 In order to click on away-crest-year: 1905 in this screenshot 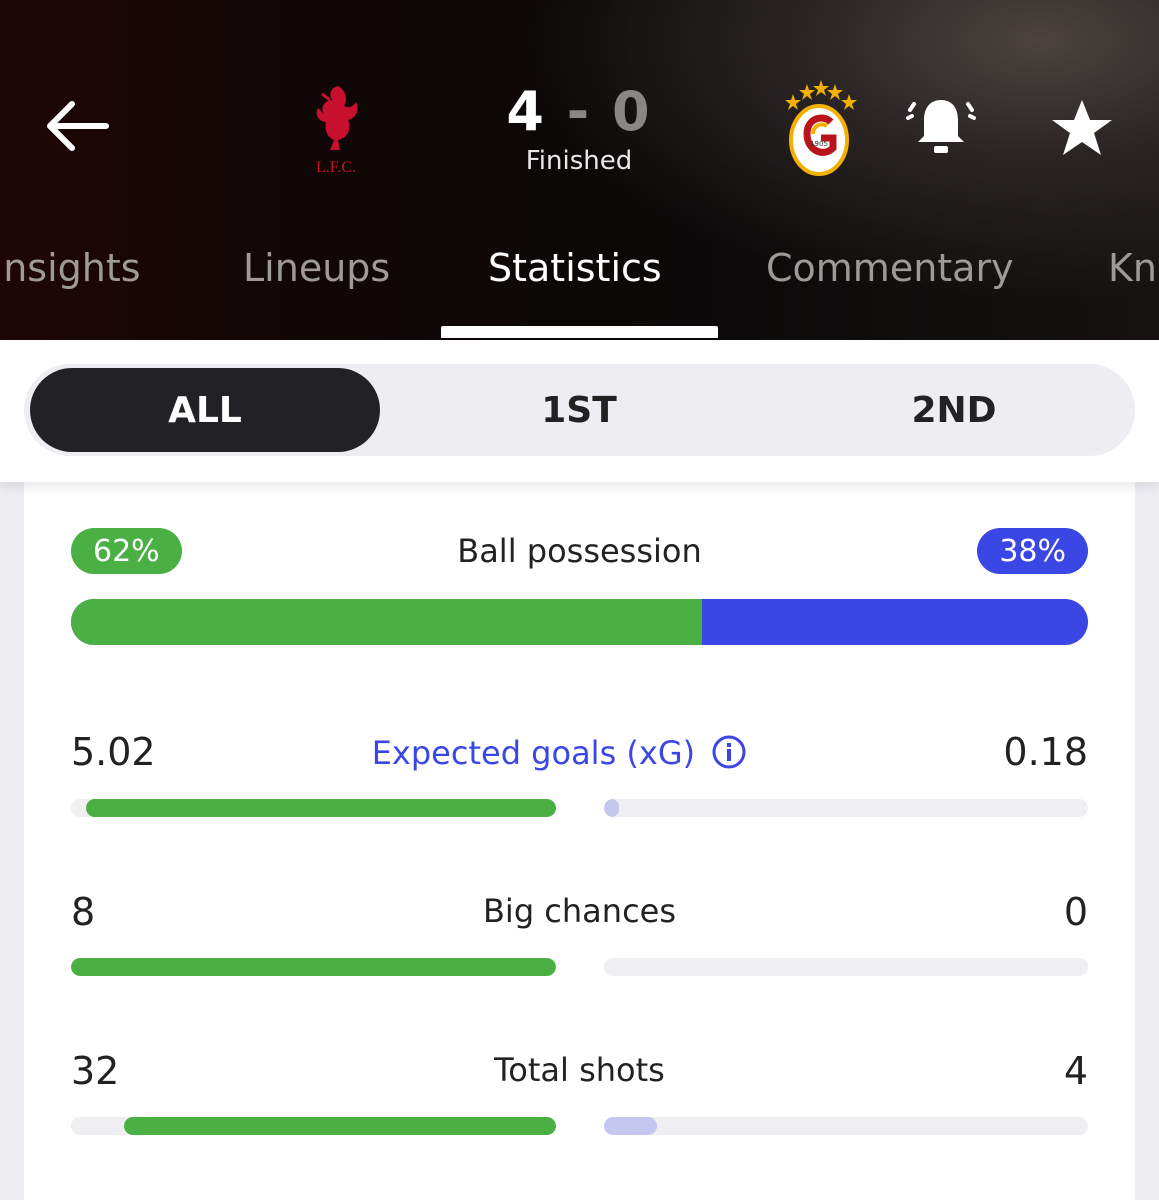, I will do `click(819, 144)`.